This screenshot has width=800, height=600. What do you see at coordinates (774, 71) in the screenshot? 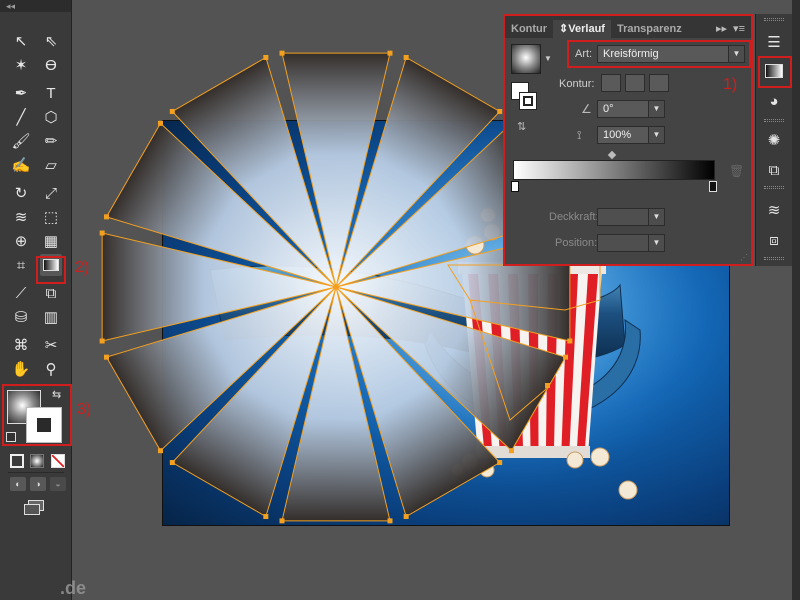
I see `gradient-panel-icon` at bounding box center [774, 71].